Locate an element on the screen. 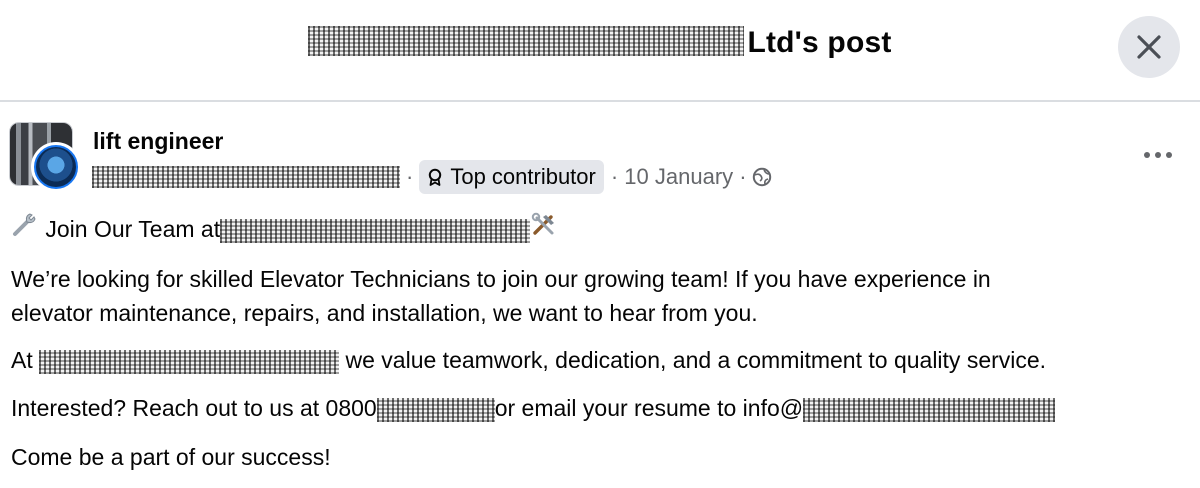 Image resolution: width=1200 pixels, height=488 pixels. author-profile-picture is located at coordinates (56, 167).